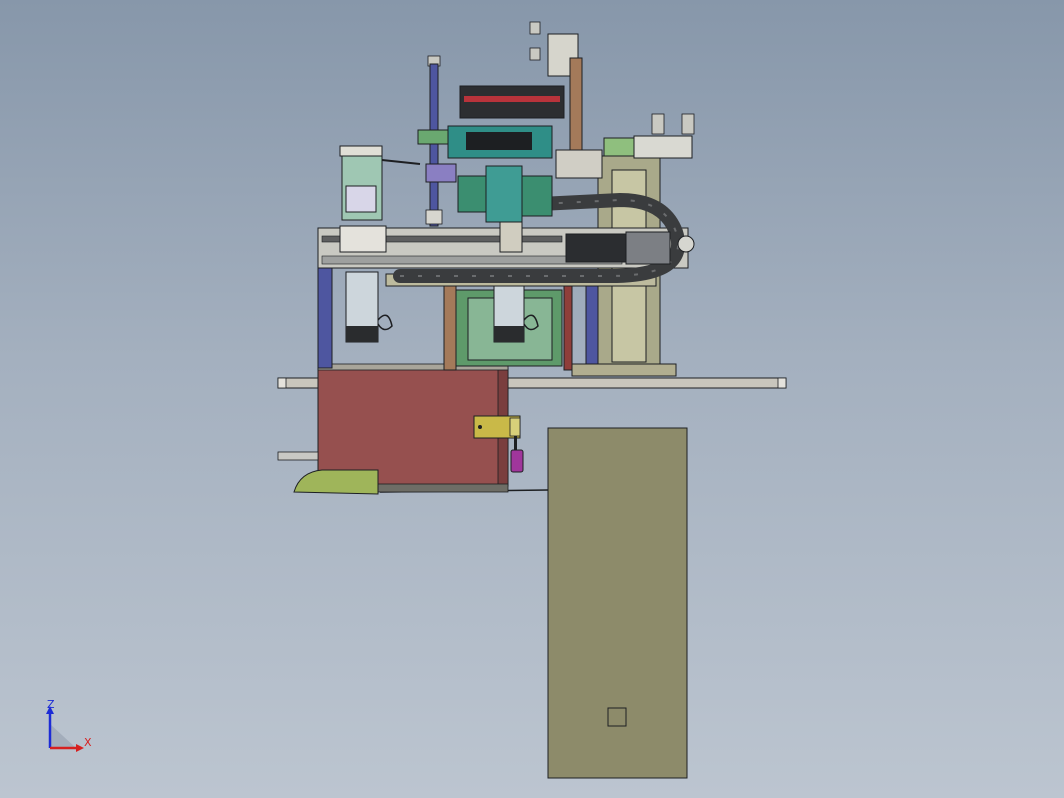 Image resolution: width=1064 pixels, height=798 pixels. What do you see at coordinates (497, 427) in the screenshot?
I see `cabinet-hinge` at bounding box center [497, 427].